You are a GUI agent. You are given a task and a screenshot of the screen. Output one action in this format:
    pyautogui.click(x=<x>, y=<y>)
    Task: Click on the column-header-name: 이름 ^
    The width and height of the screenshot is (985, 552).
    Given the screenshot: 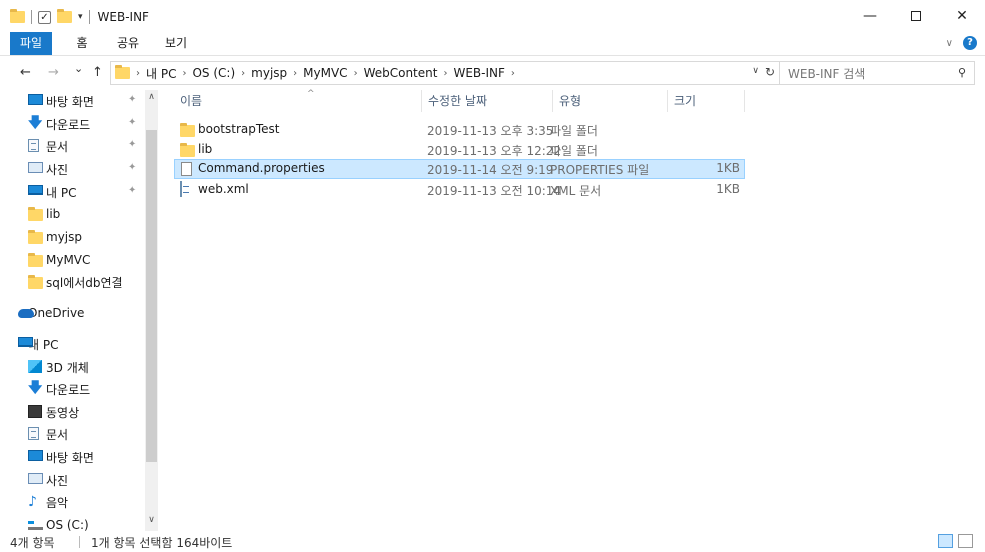 What is the action you would take?
    pyautogui.click(x=298, y=100)
    